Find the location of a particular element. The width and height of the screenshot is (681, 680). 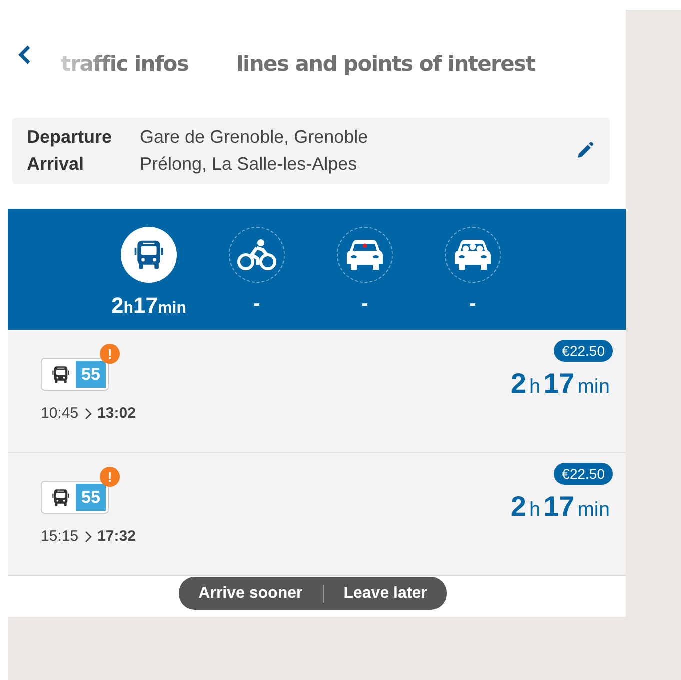

tab: traffic infos is located at coordinates (125, 64).